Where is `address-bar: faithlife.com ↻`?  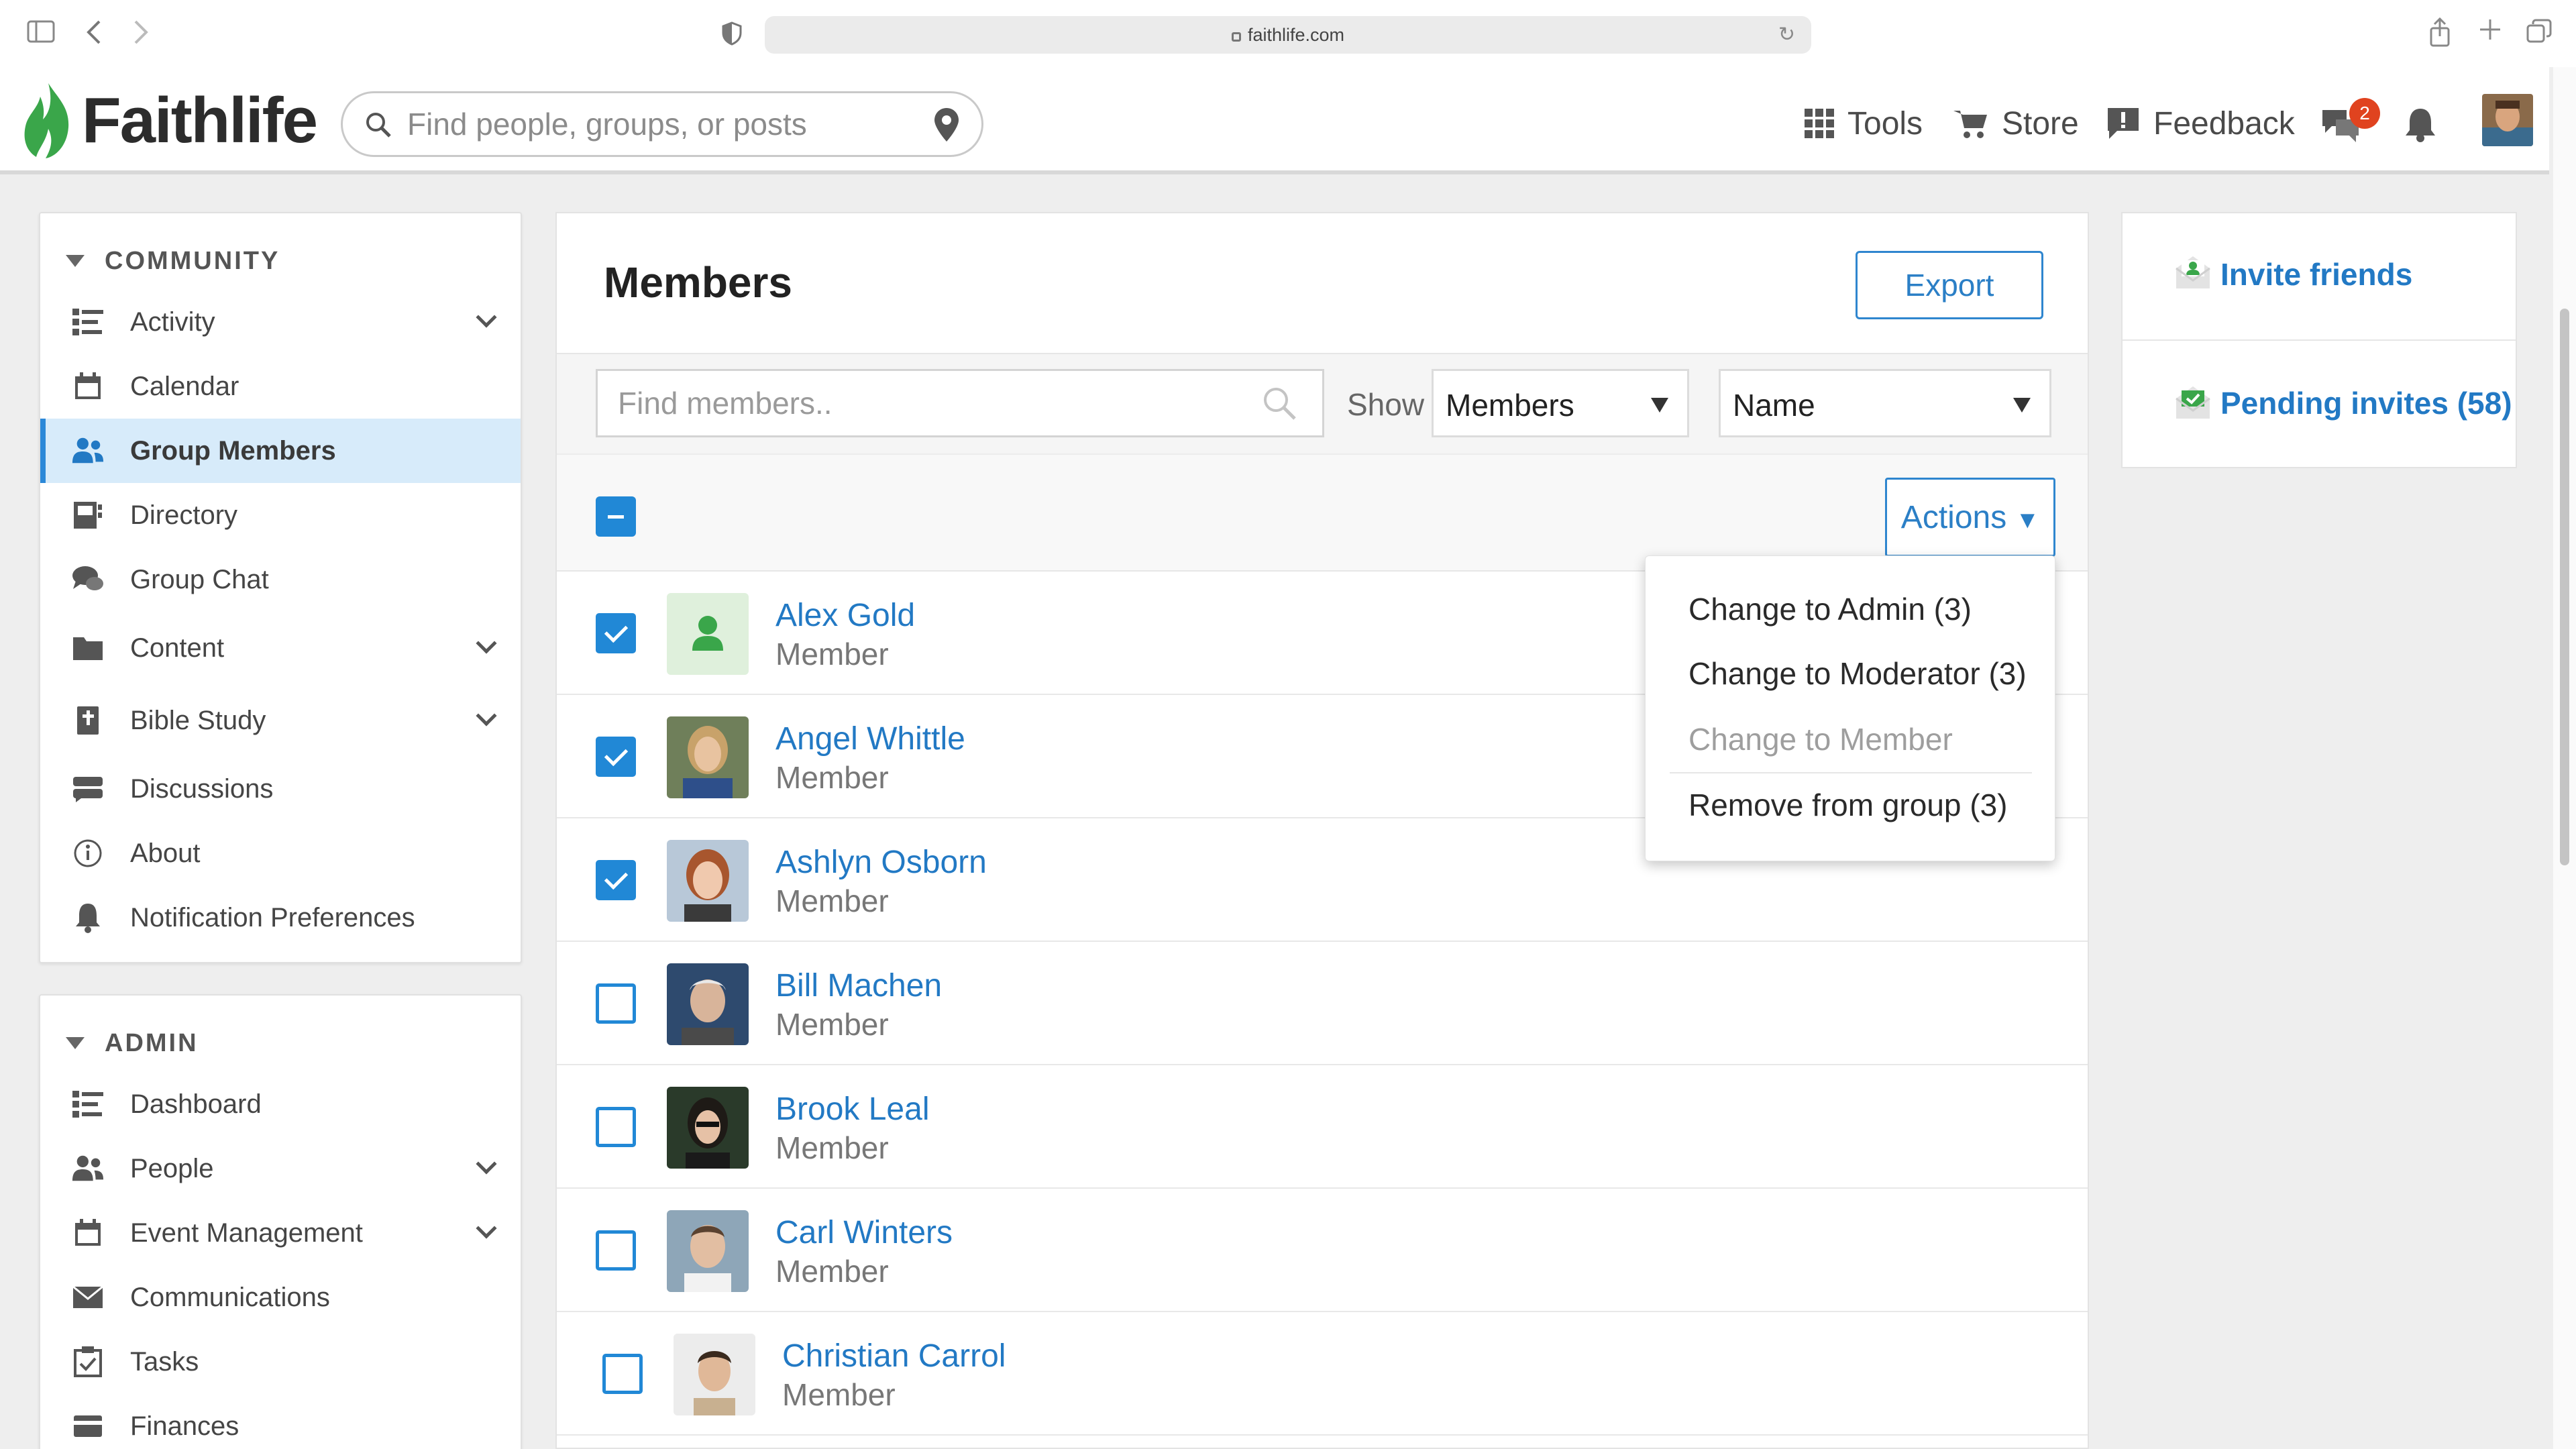 address-bar: faithlife.com ↻ is located at coordinates (1288, 35).